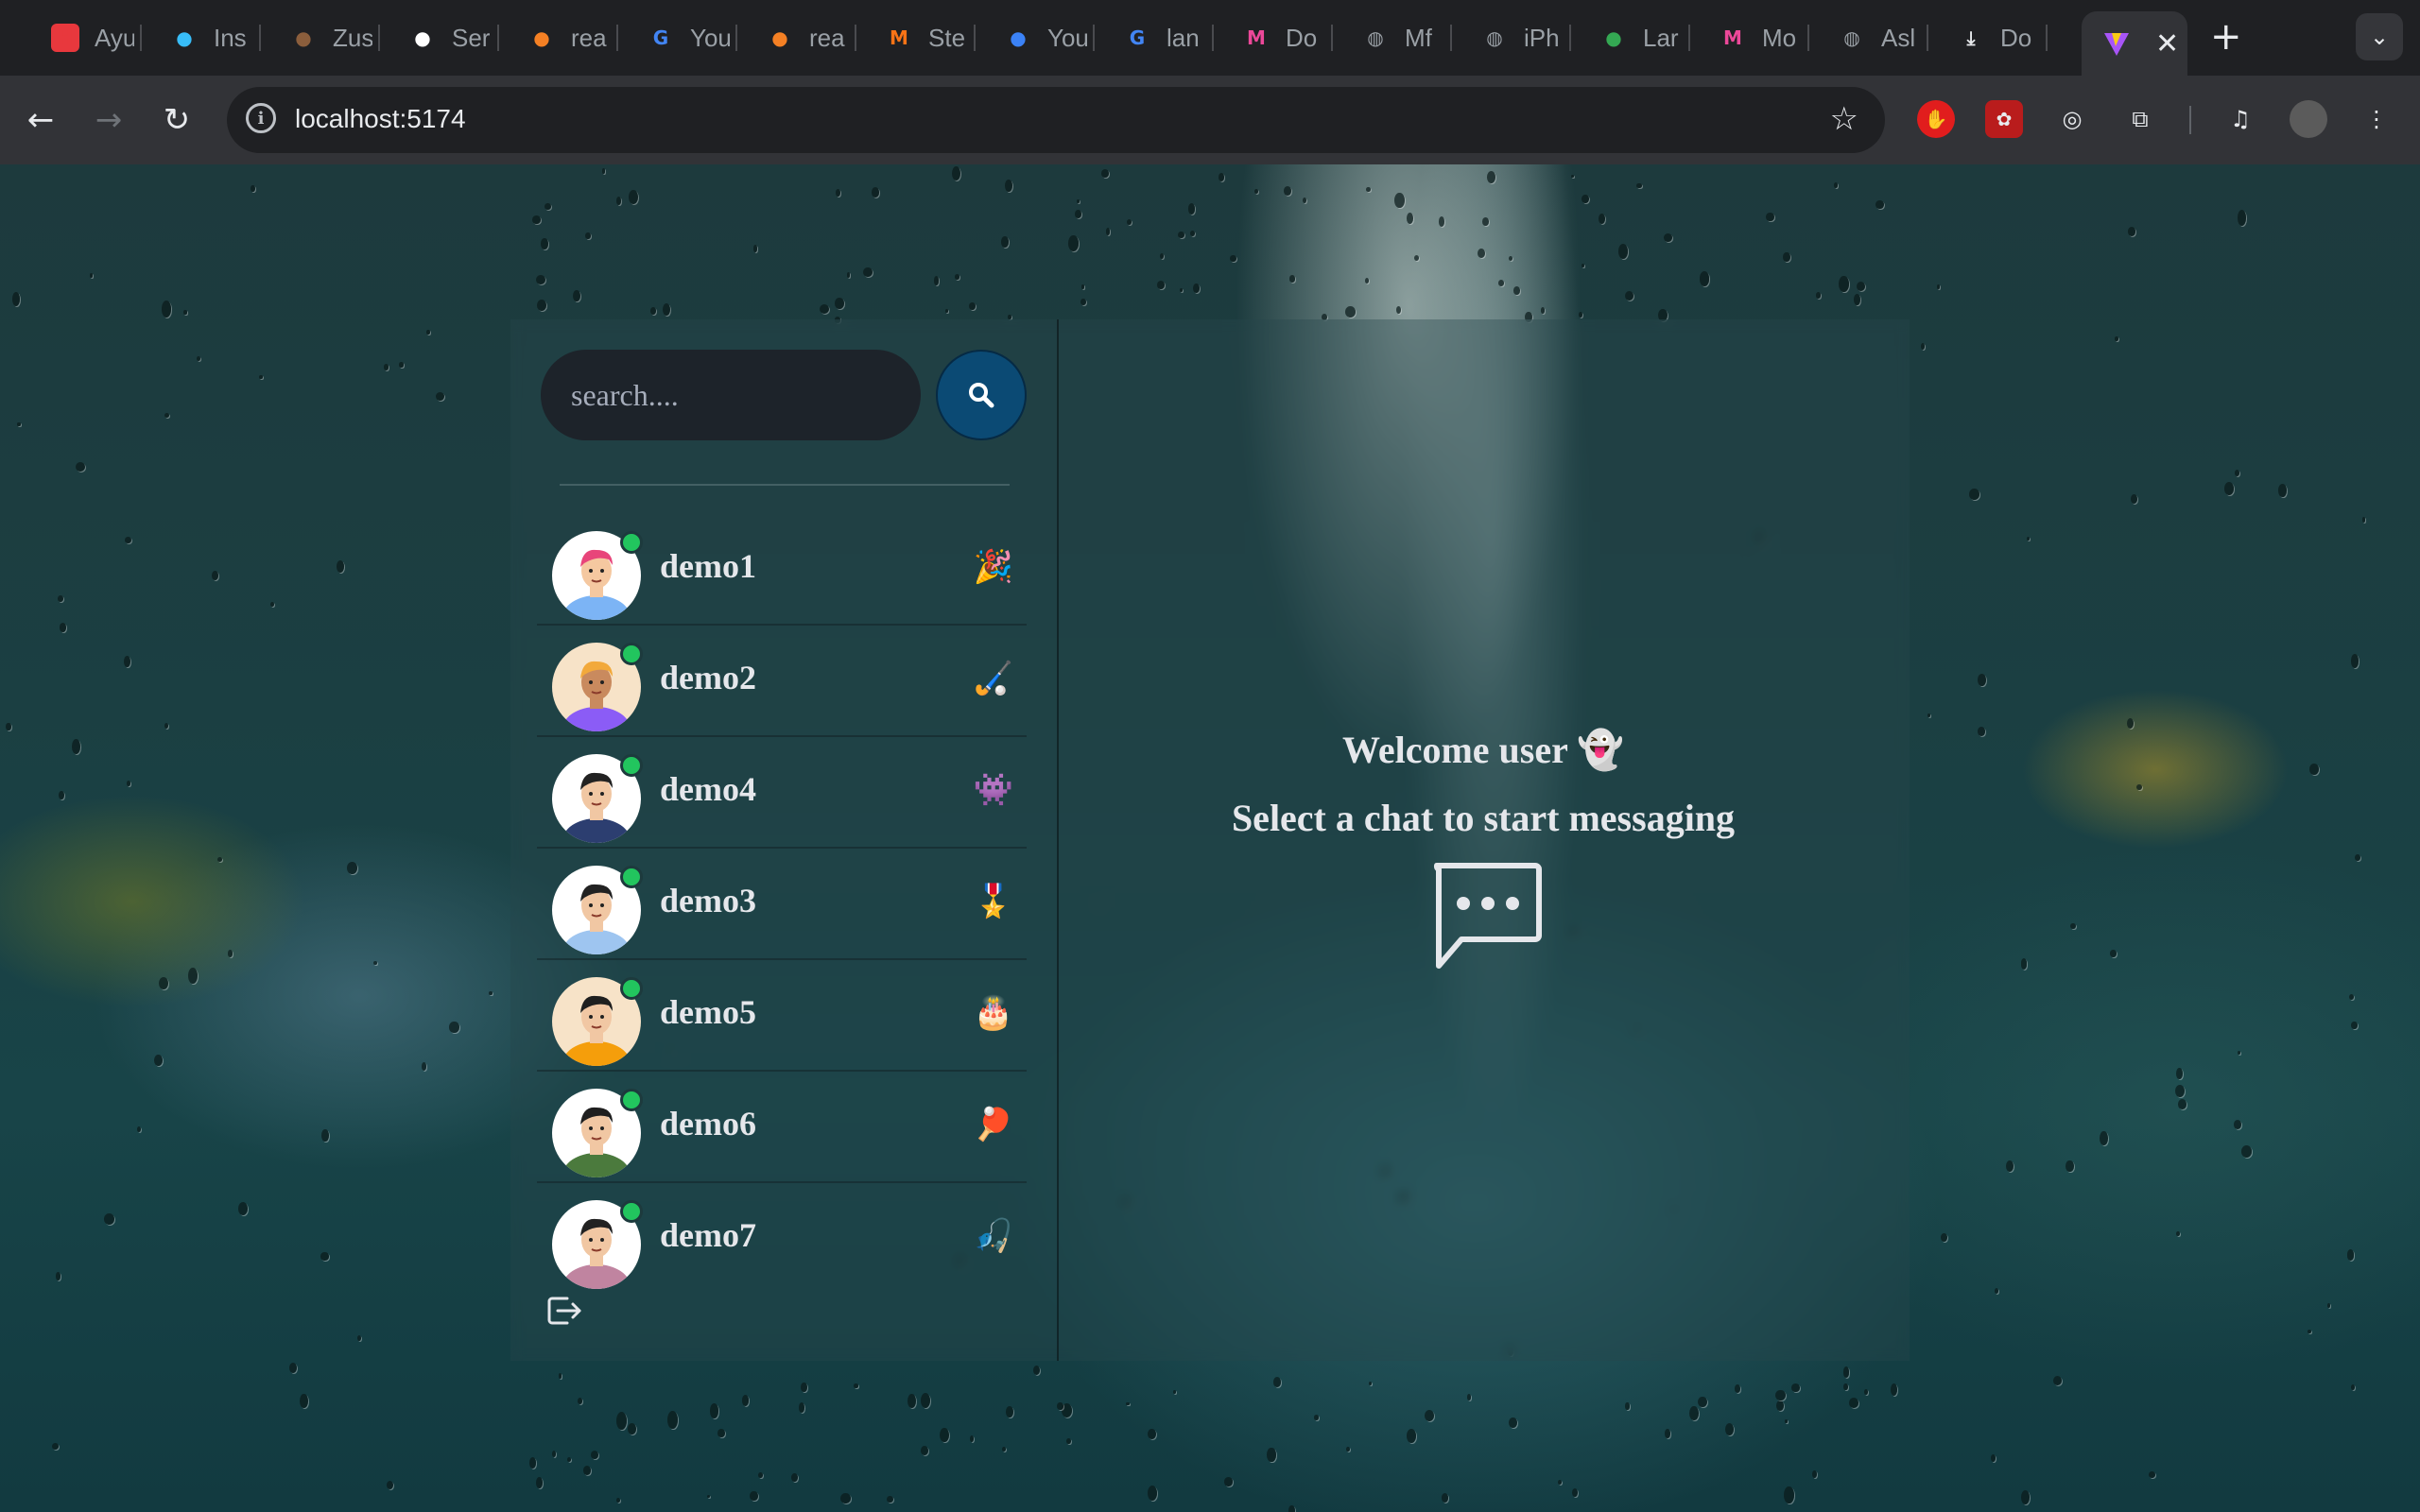 The width and height of the screenshot is (2420, 1512). Describe the element at coordinates (564, 1313) in the screenshot. I see `logout-button` at that location.